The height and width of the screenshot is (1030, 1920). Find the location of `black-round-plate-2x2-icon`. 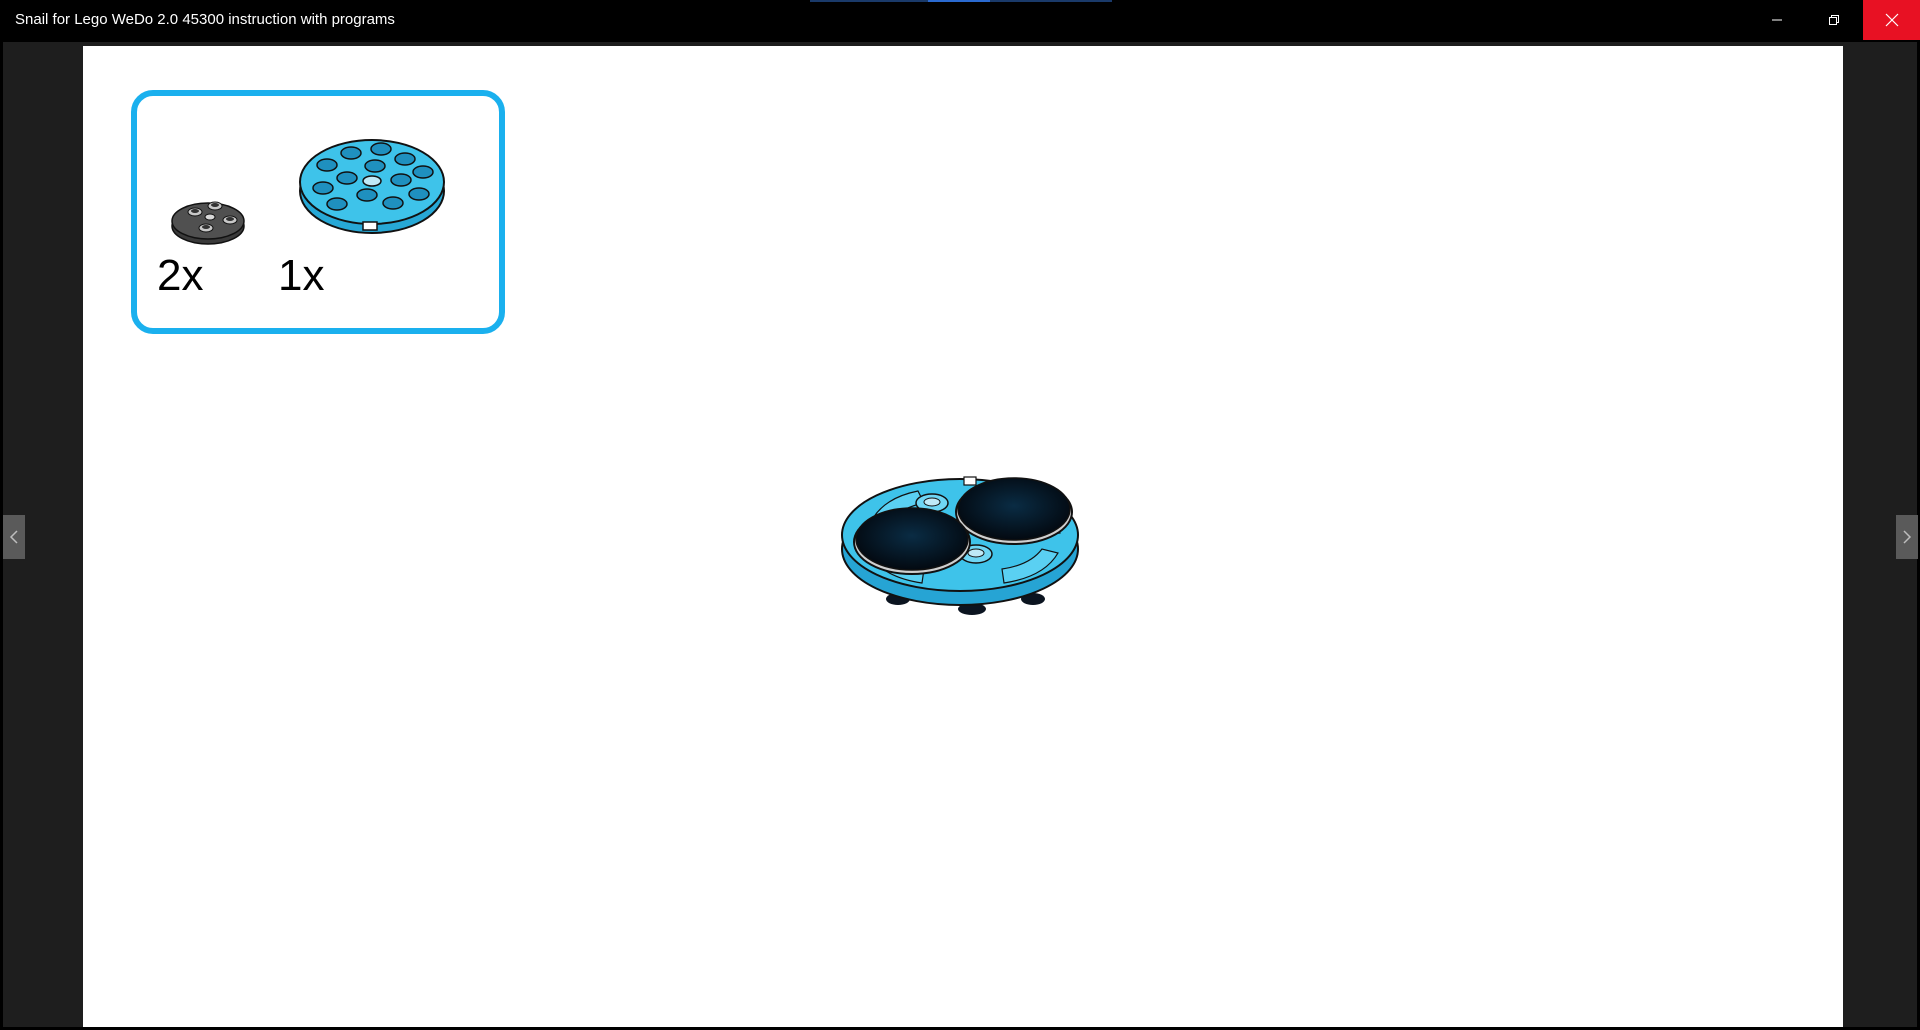

black-round-plate-2x2-icon is located at coordinates (208, 223).